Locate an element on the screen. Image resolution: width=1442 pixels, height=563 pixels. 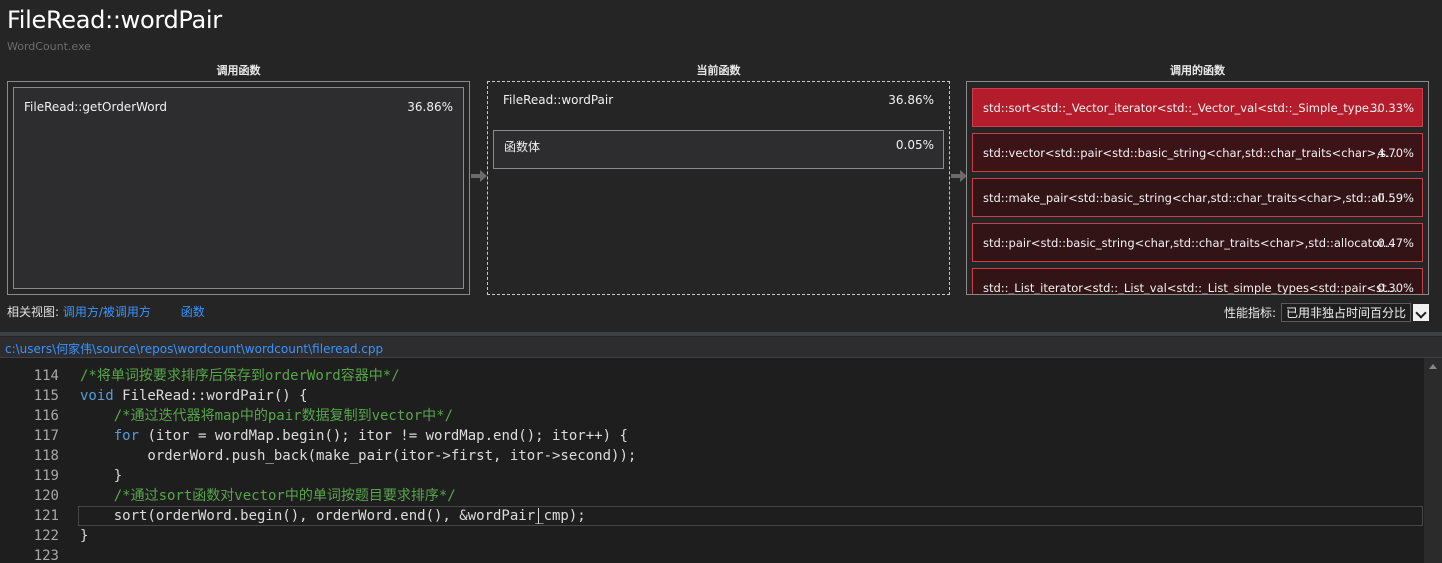
function-body-pct: 0.05% is located at coordinates (914, 145).